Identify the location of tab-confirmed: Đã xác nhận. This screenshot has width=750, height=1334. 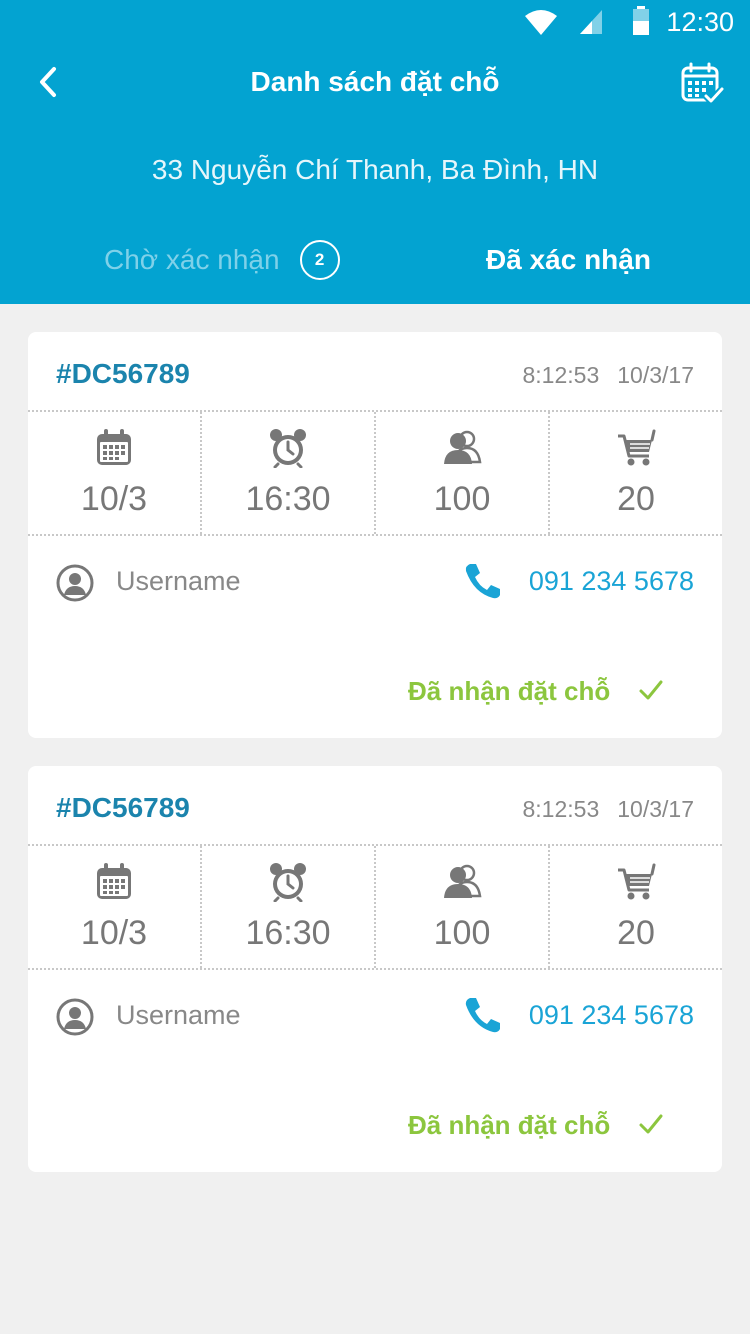
(568, 260).